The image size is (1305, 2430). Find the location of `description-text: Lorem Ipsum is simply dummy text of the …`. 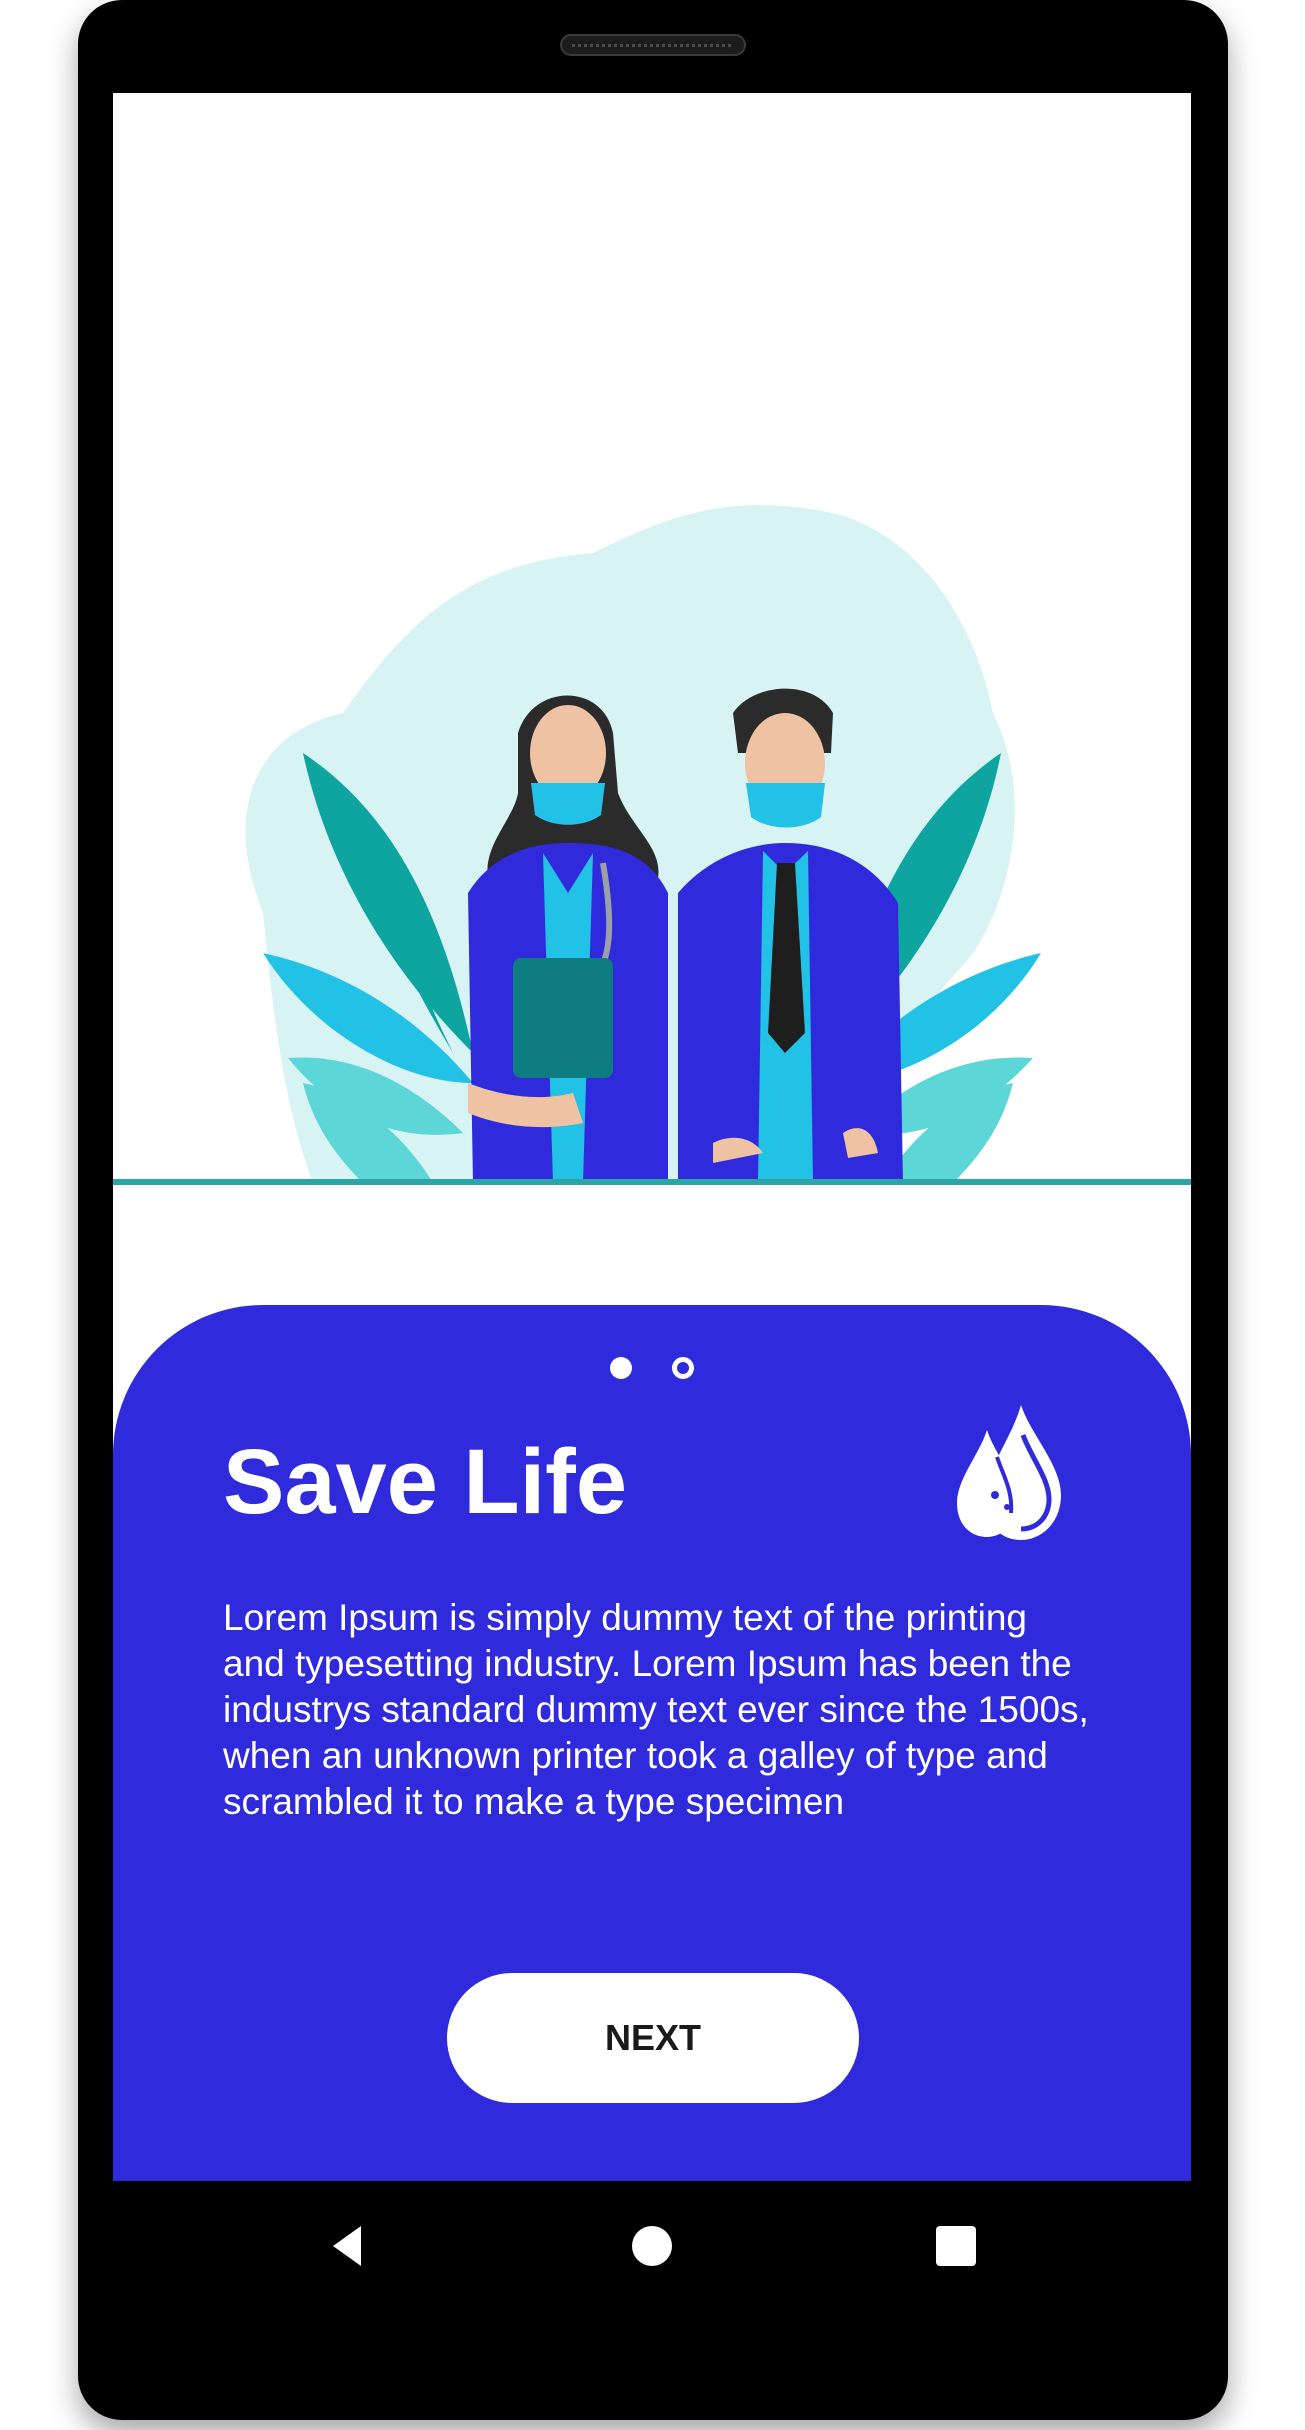

description-text: Lorem Ipsum is simply dummy text of the … is located at coordinates (656, 1709).